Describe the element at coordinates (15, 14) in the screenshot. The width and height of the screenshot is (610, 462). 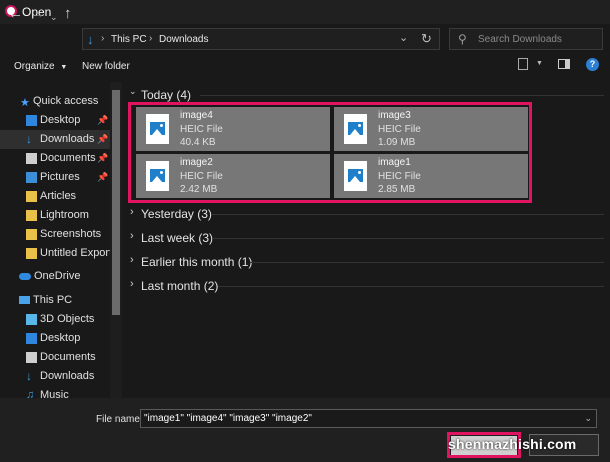
I see `back-arrow-icon: ←` at that location.